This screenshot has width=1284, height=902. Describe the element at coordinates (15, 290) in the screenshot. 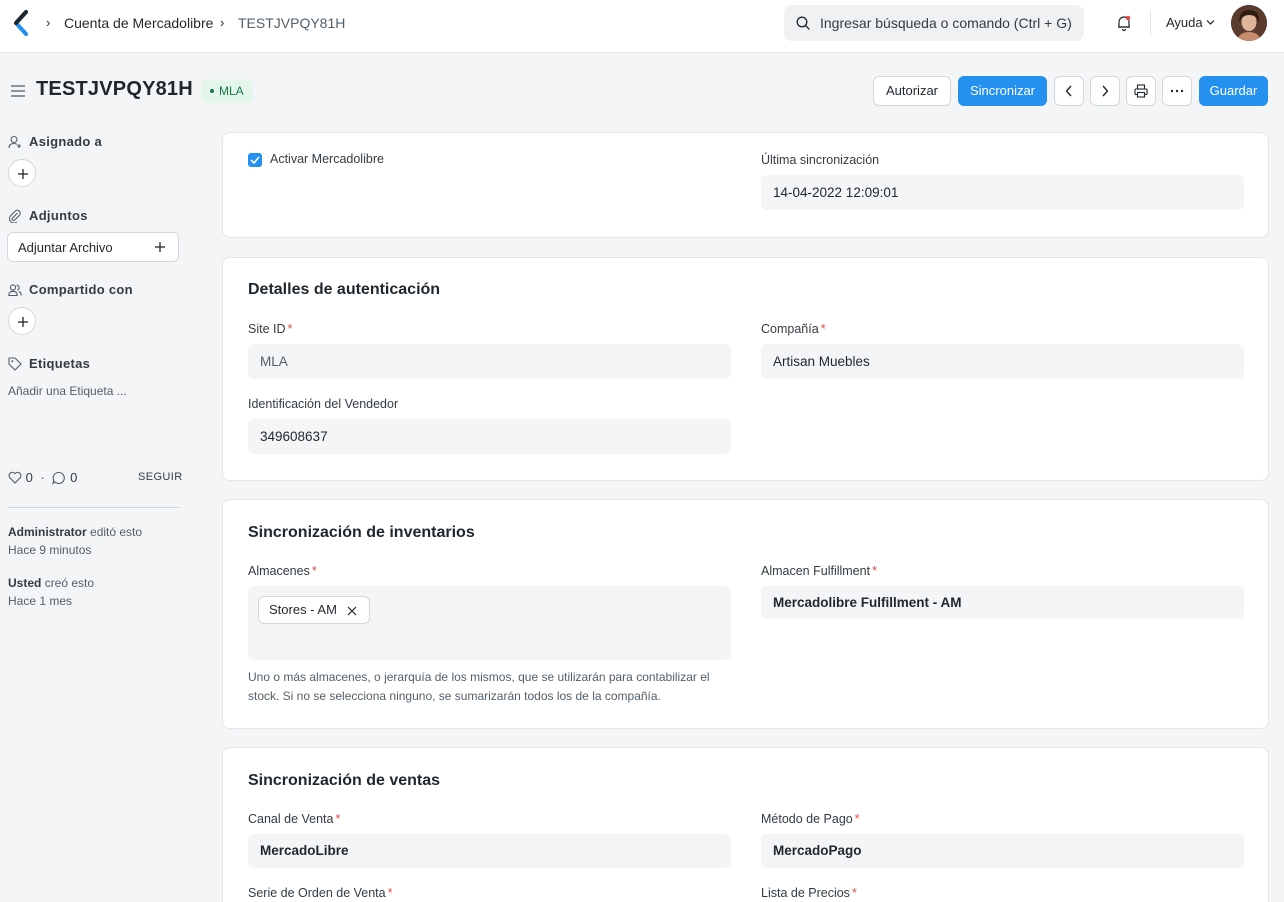

I see `users-icon` at that location.